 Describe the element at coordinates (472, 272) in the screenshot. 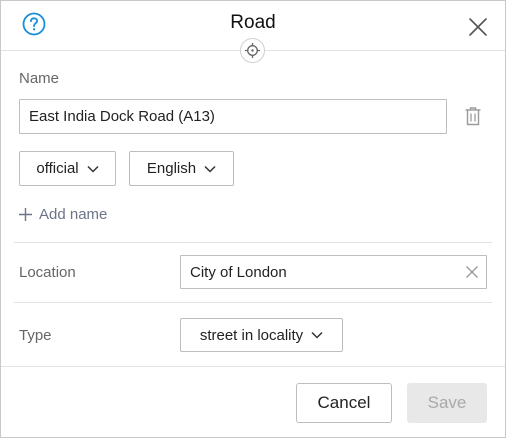

I see `clear-icon` at that location.